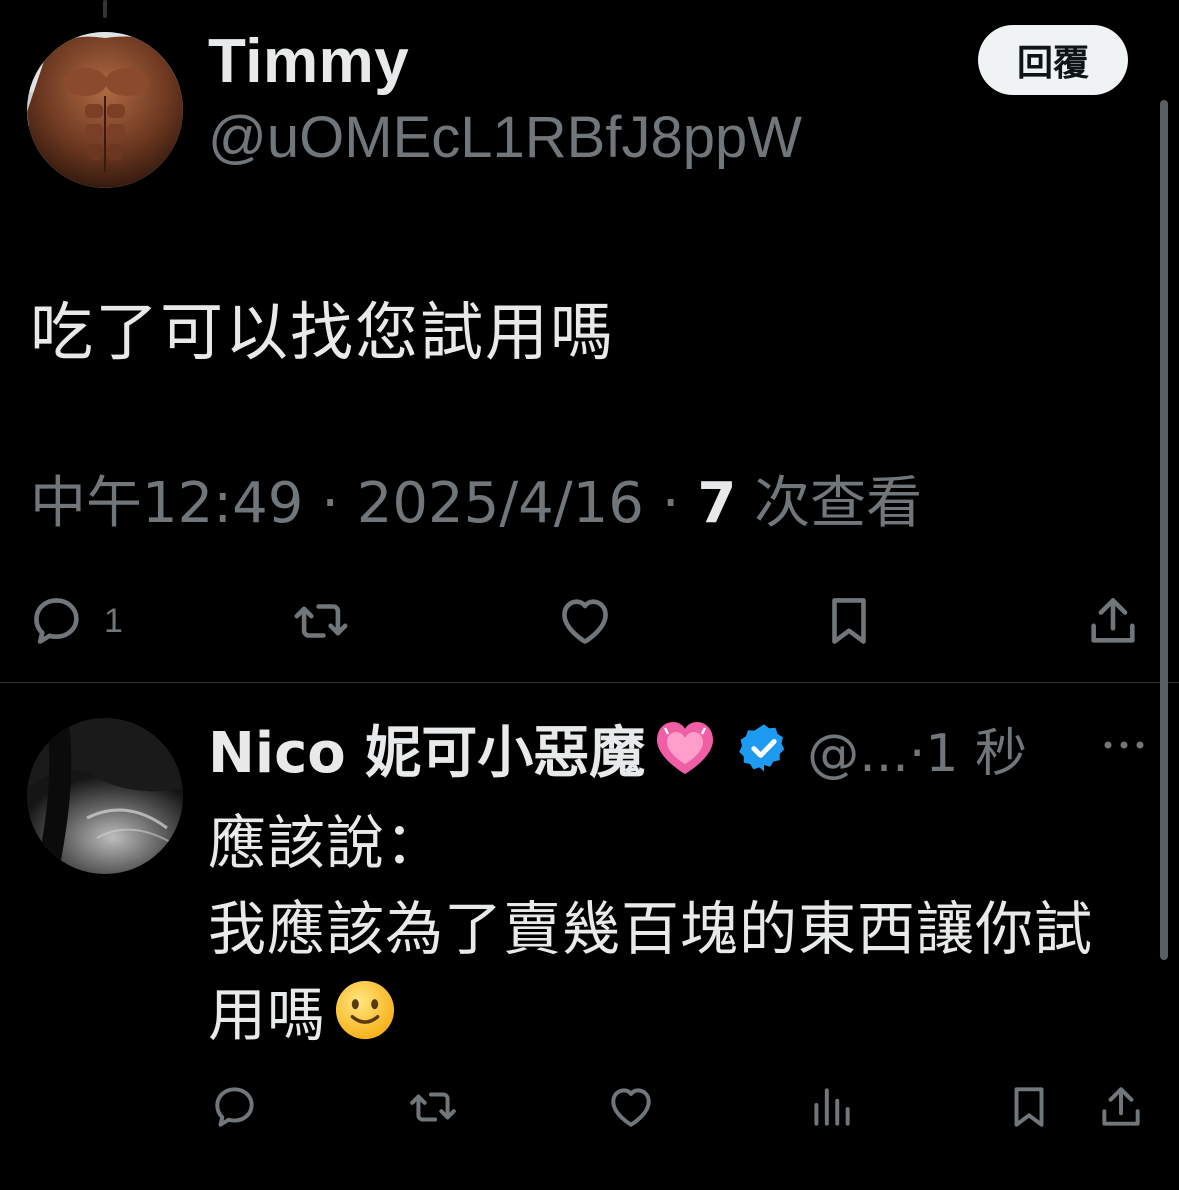 The height and width of the screenshot is (1190, 1179). What do you see at coordinates (1164, 530) in the screenshot?
I see `scrollbar` at bounding box center [1164, 530].